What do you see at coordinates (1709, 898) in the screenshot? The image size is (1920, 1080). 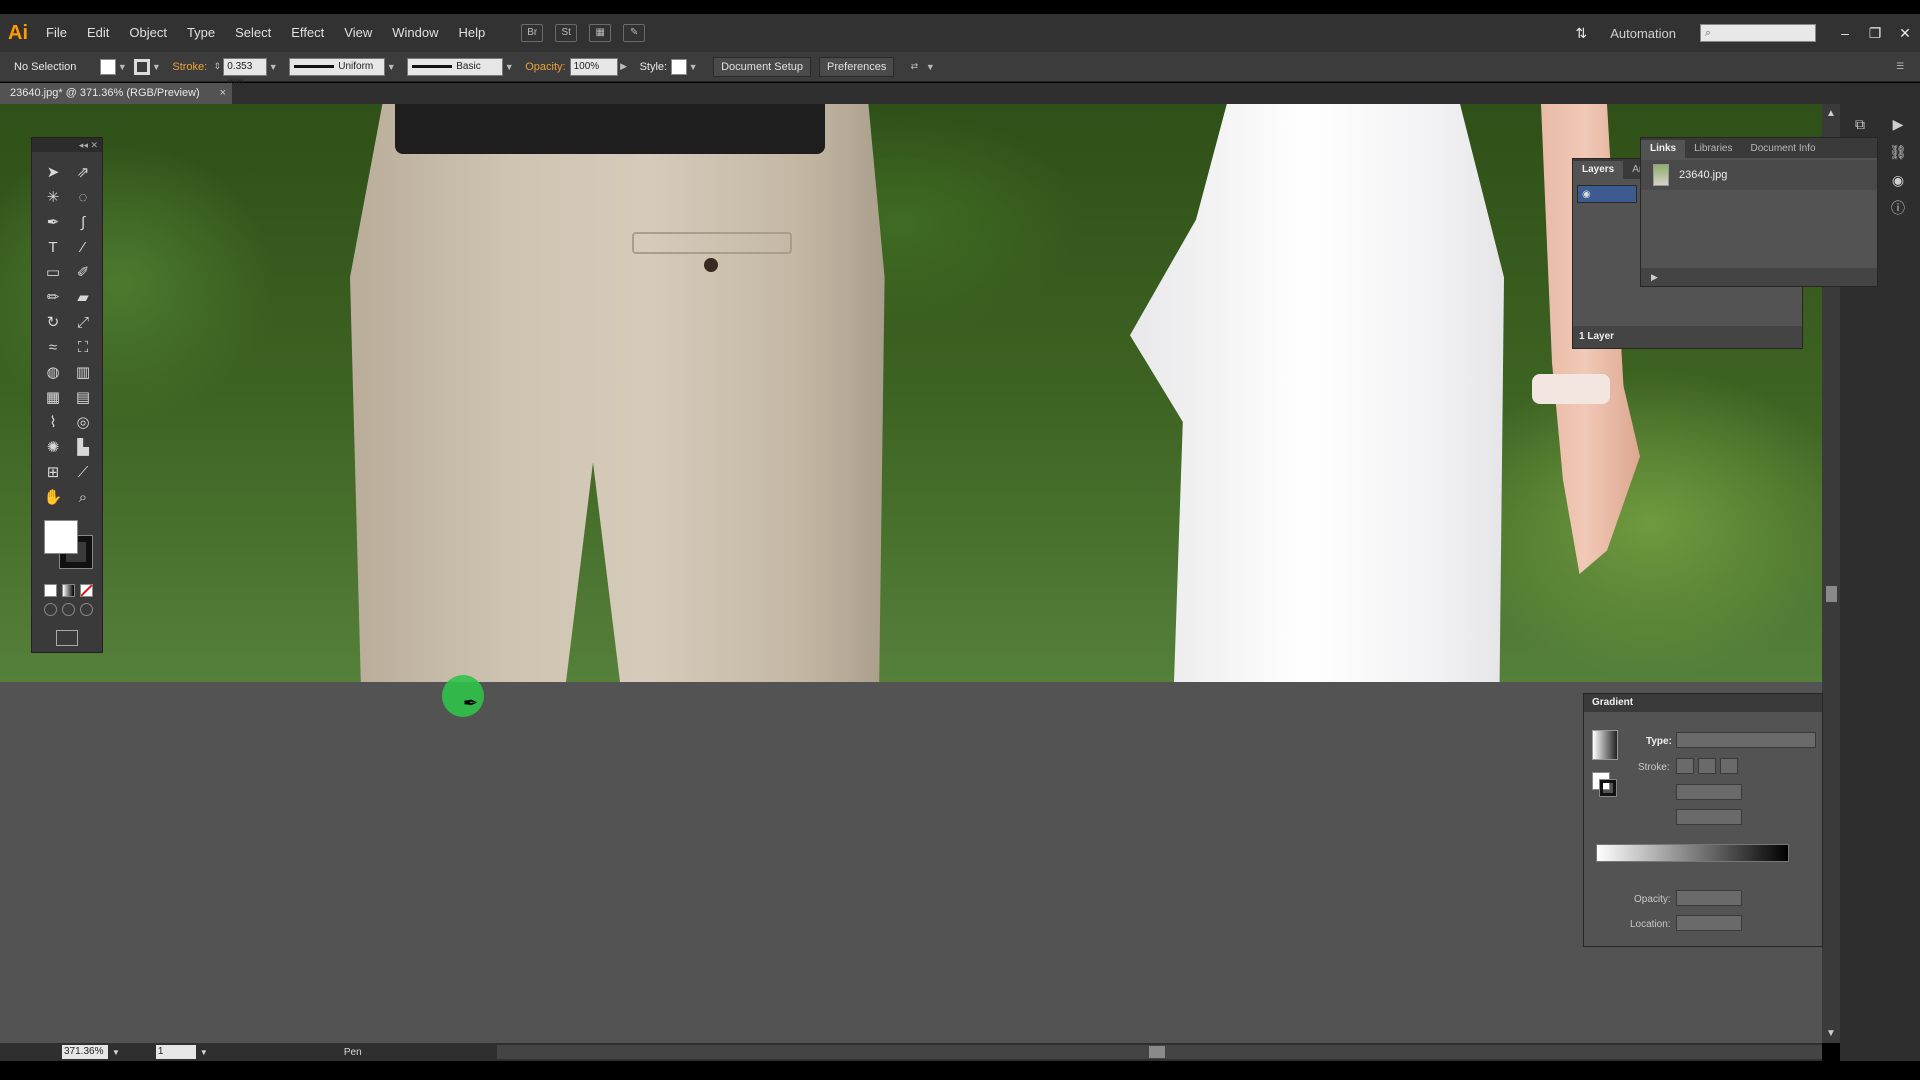 I see `gradient-opacity-field` at bounding box center [1709, 898].